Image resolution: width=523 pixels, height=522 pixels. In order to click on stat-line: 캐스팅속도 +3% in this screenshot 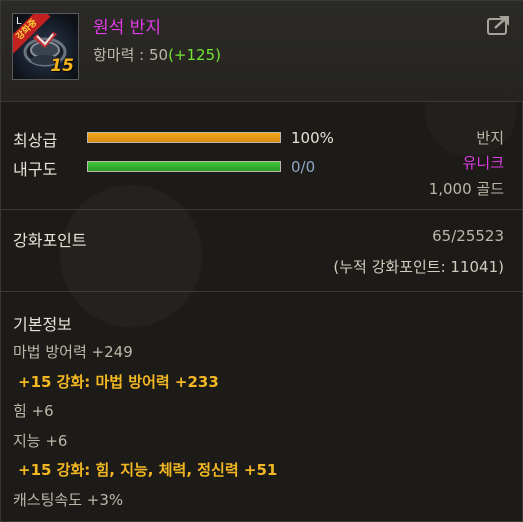, I will do `click(68, 500)`.